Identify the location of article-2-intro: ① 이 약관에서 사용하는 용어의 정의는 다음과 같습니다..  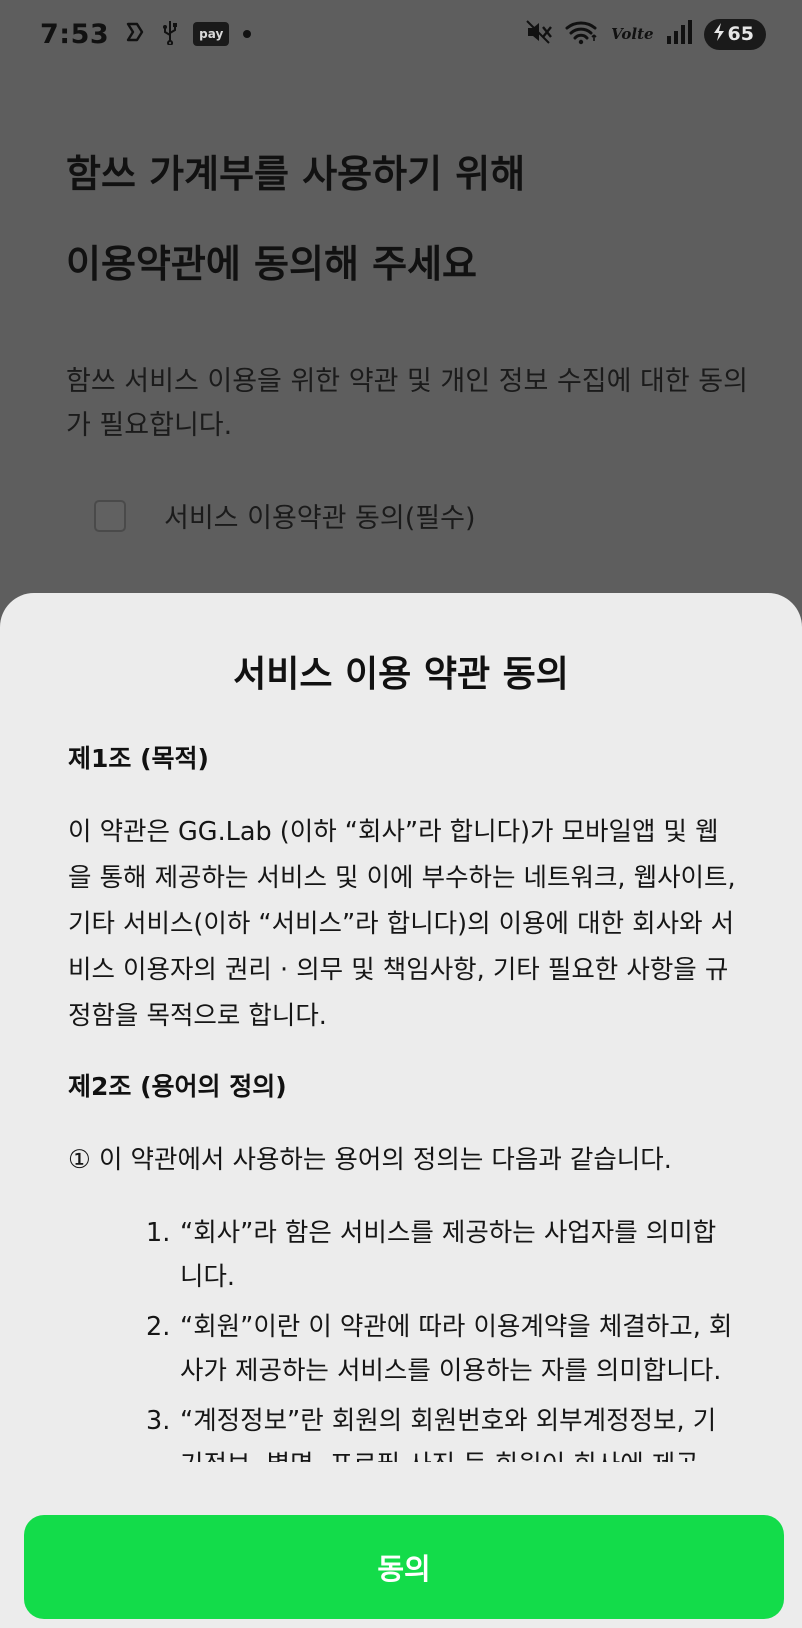
(370, 1160).